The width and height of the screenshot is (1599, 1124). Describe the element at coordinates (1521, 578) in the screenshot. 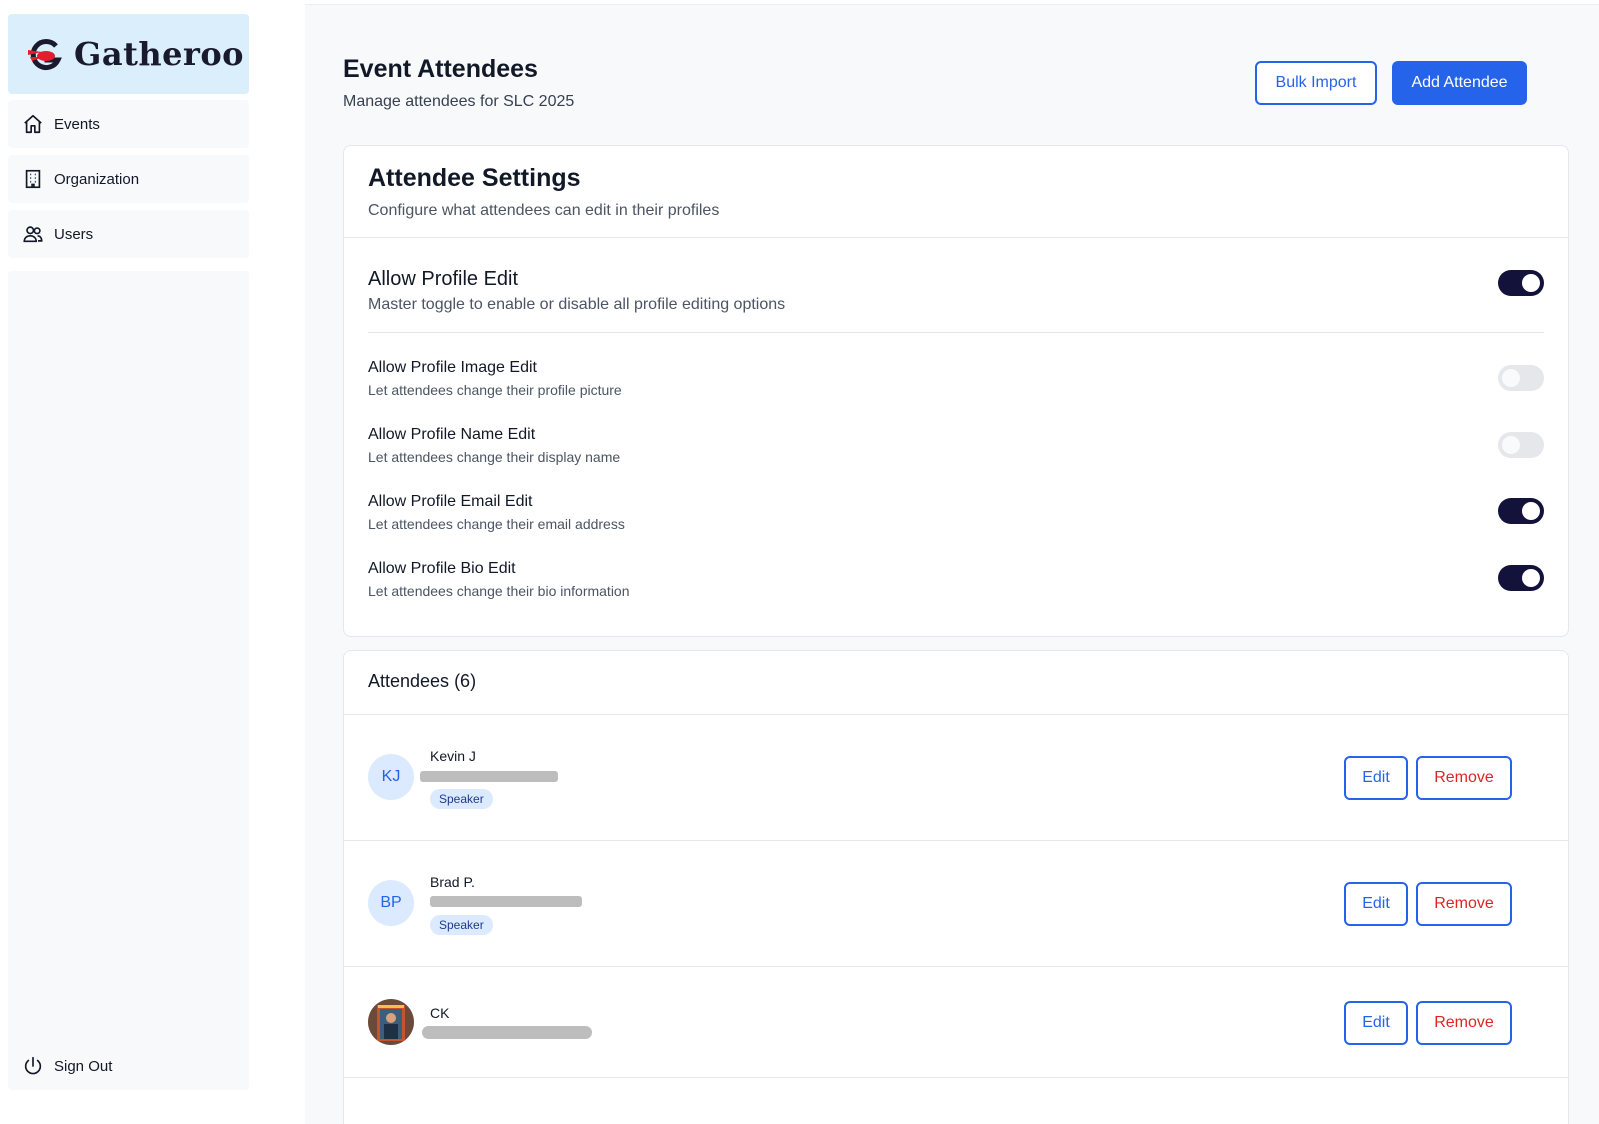

I see `toggle-allow-profile-bio-edit` at that location.